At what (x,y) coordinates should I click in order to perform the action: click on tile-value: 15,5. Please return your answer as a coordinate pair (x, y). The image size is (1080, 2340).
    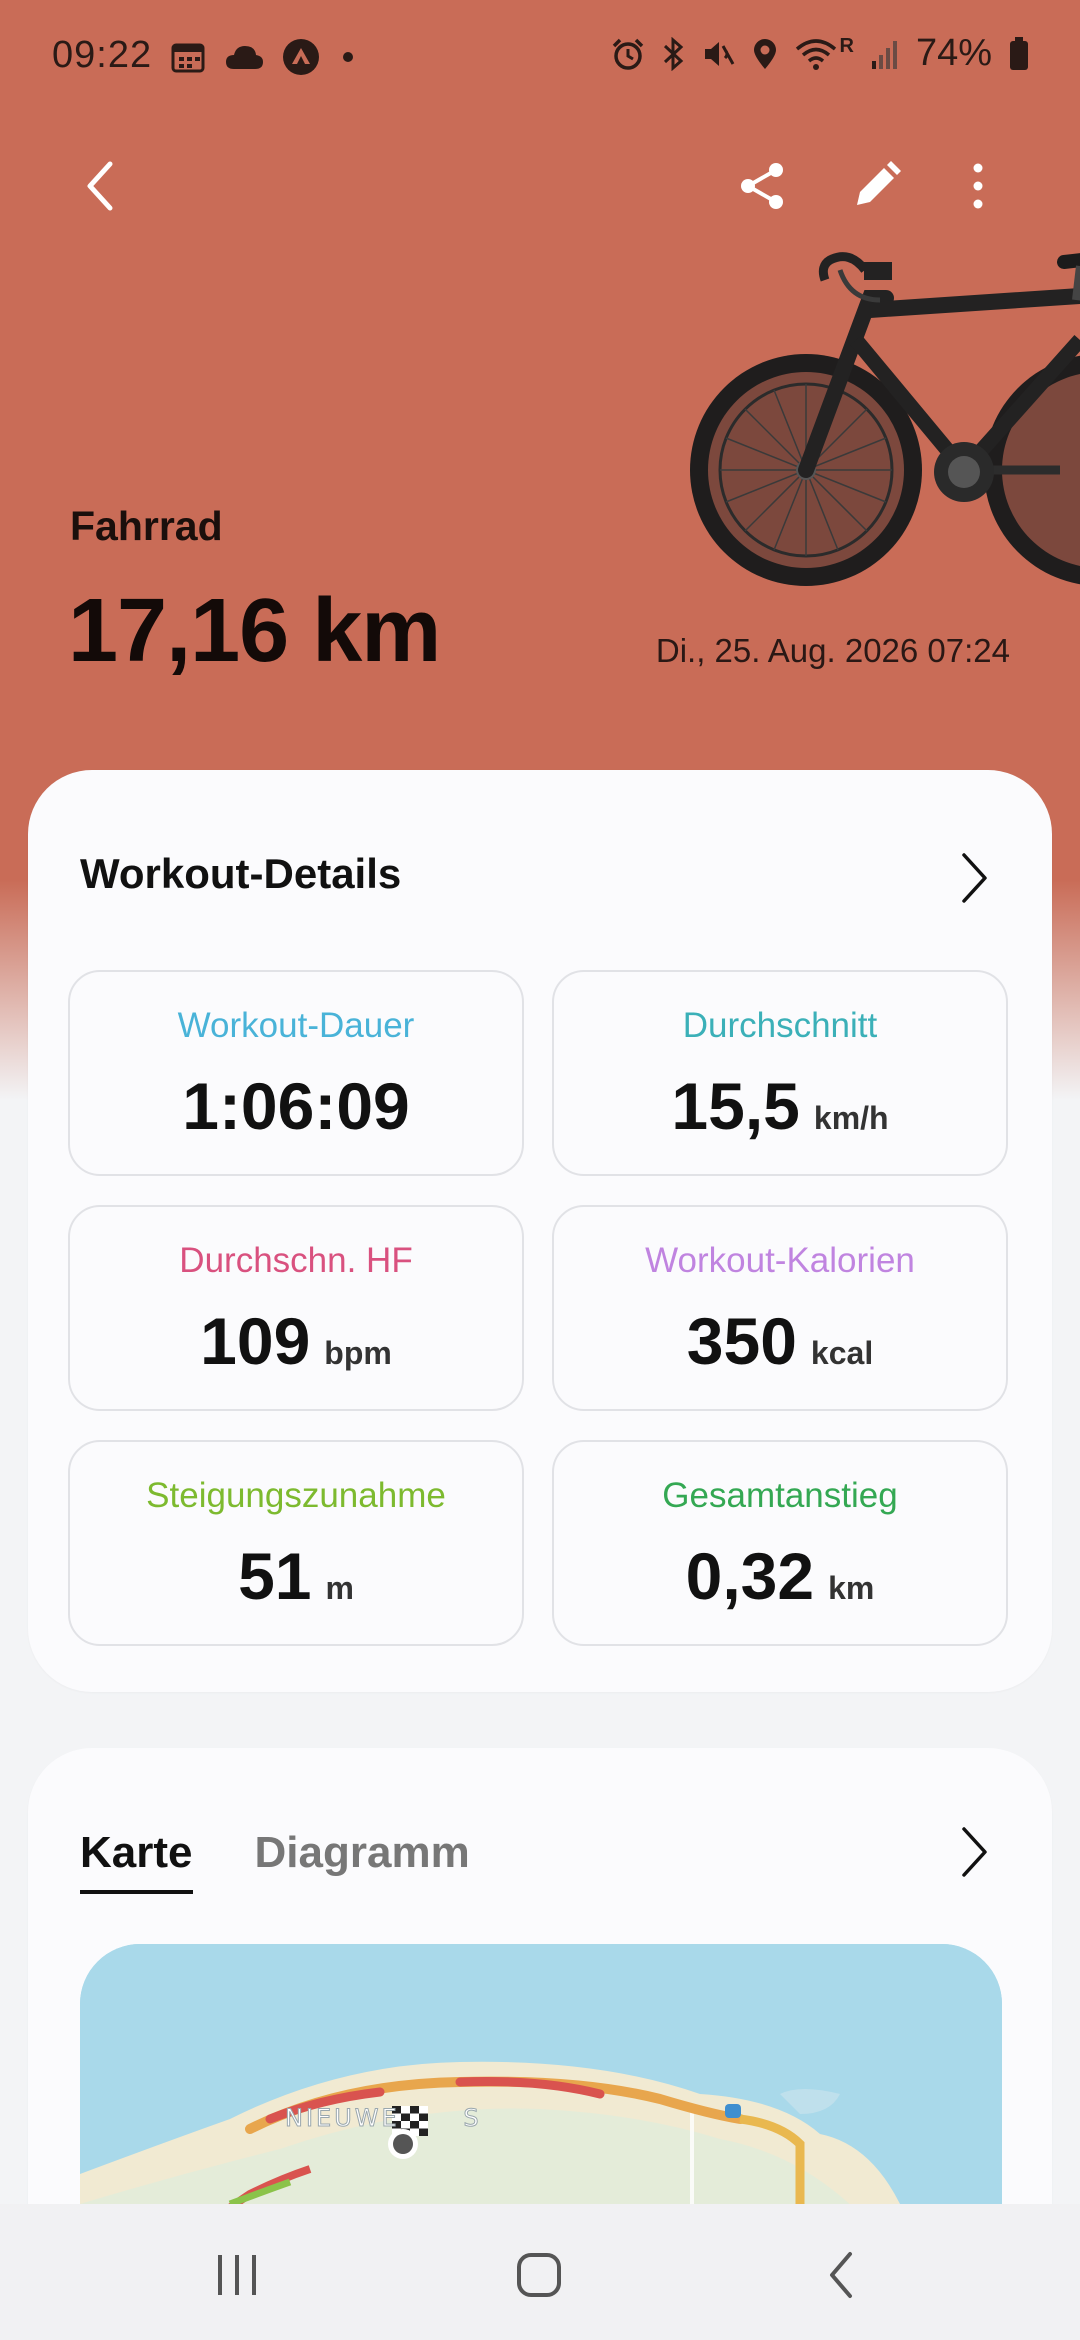
    Looking at the image, I should click on (735, 1106).